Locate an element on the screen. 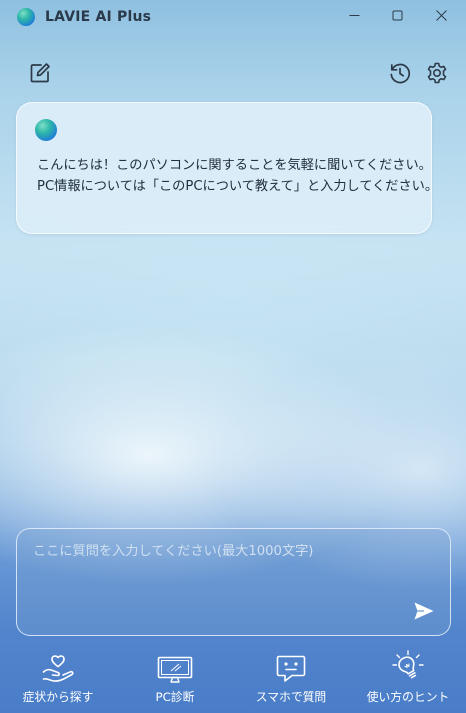 This screenshot has width=466, height=713. history-icon is located at coordinates (400, 73).